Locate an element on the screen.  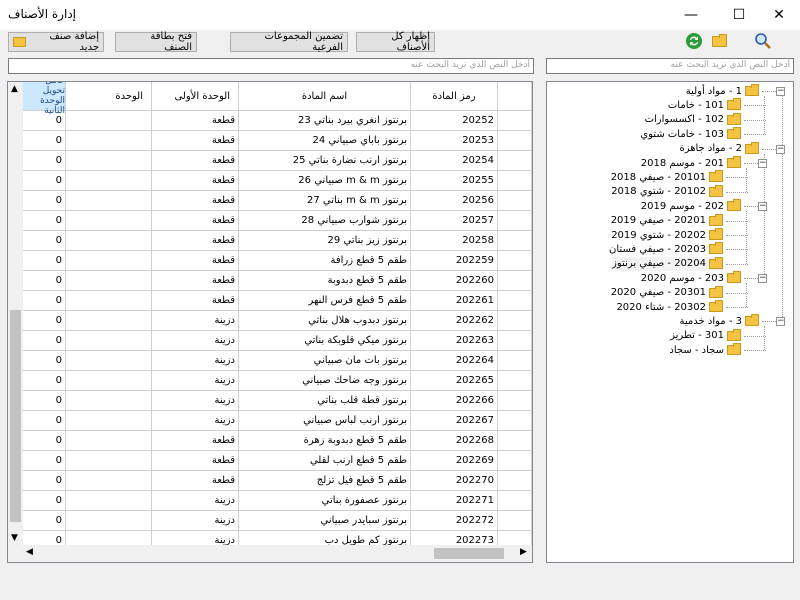
table-row: 0 دزينة برنتوز عصفورة بناتي 202271 is located at coordinates (277, 501).